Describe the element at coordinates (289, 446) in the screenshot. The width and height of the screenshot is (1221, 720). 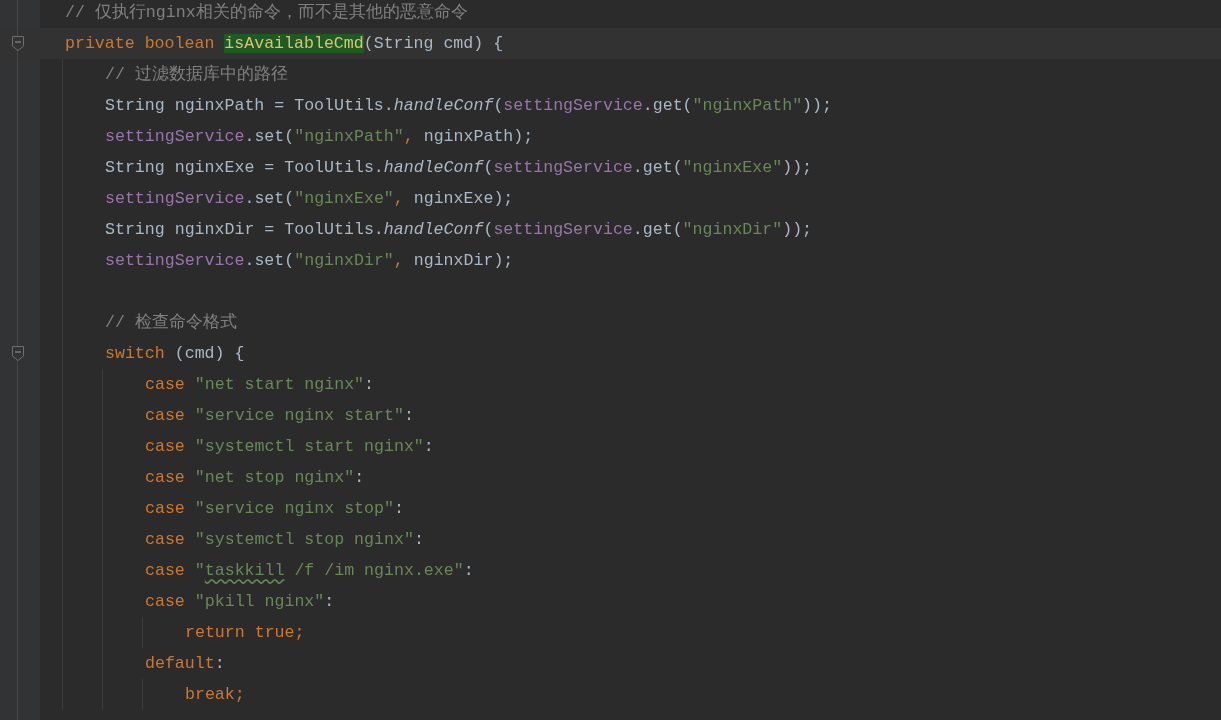
I see `code-line: case "systemctl start nginx":` at that location.